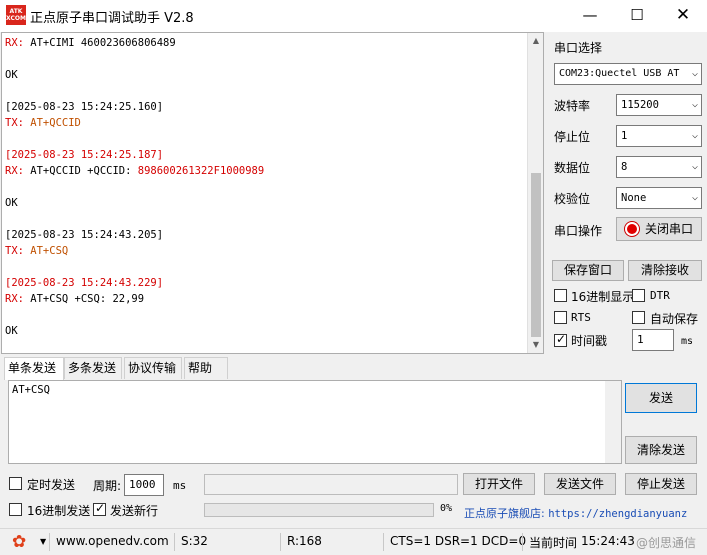 The height and width of the screenshot is (555, 707). Describe the element at coordinates (134, 511) in the screenshot. I see `send-newline-label: 发送新行` at that location.